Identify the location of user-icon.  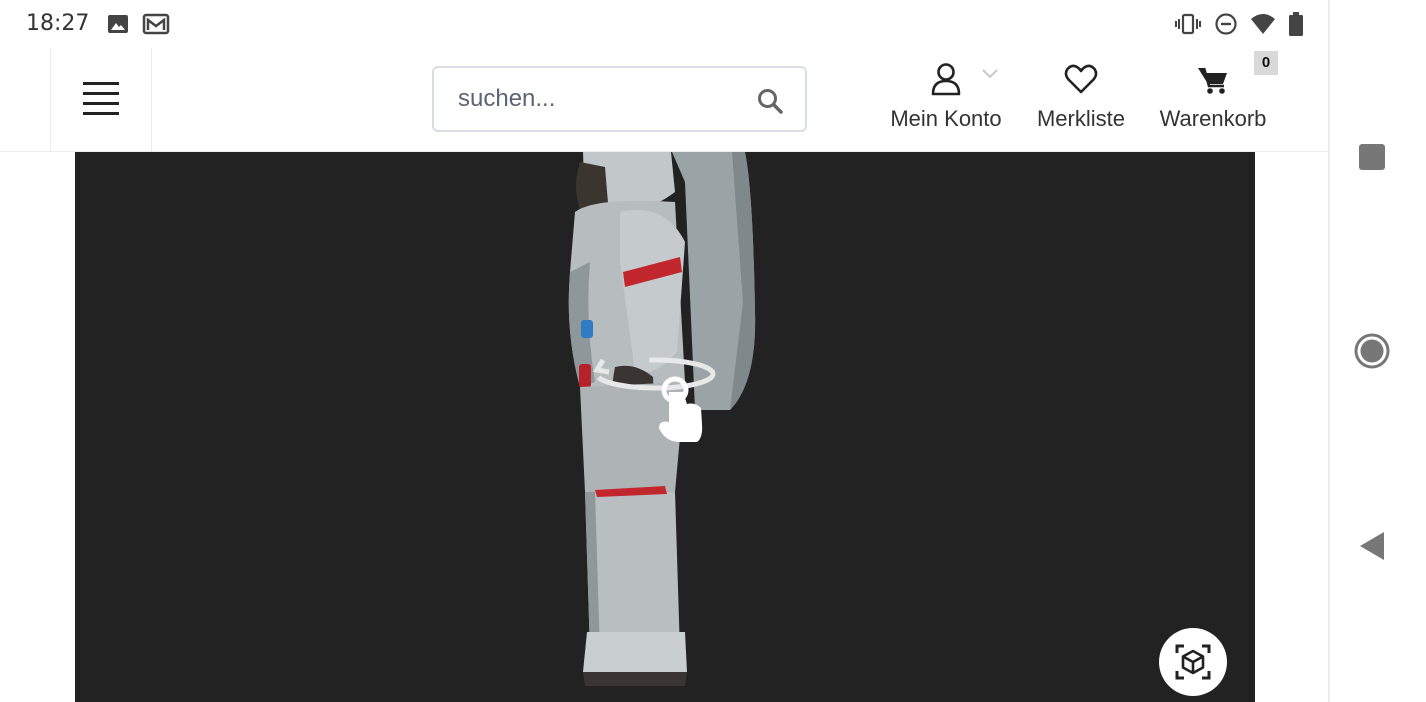
(946, 79).